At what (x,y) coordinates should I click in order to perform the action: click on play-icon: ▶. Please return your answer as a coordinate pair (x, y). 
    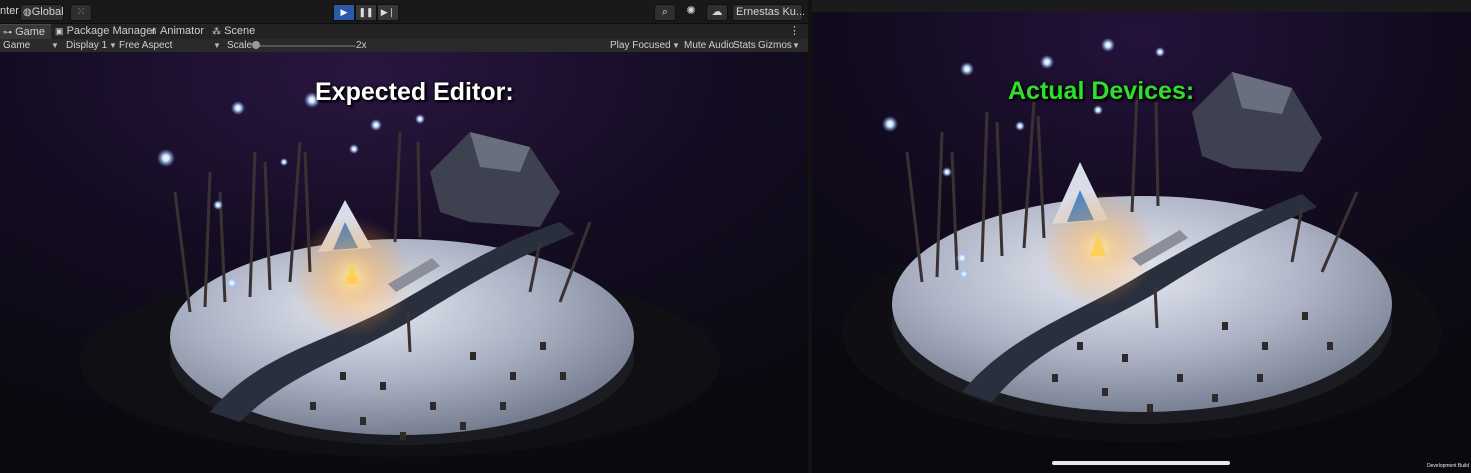
    Looking at the image, I should click on (344, 12).